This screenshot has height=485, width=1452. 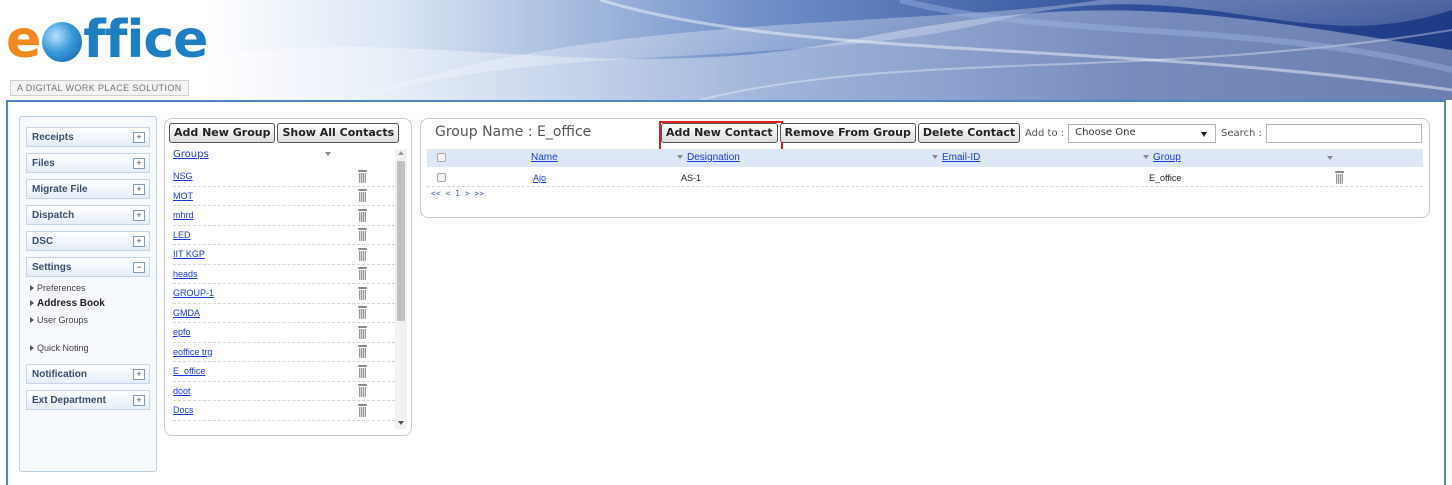 I want to click on nav-quick-noting: Quick Noting, so click(x=90, y=348).